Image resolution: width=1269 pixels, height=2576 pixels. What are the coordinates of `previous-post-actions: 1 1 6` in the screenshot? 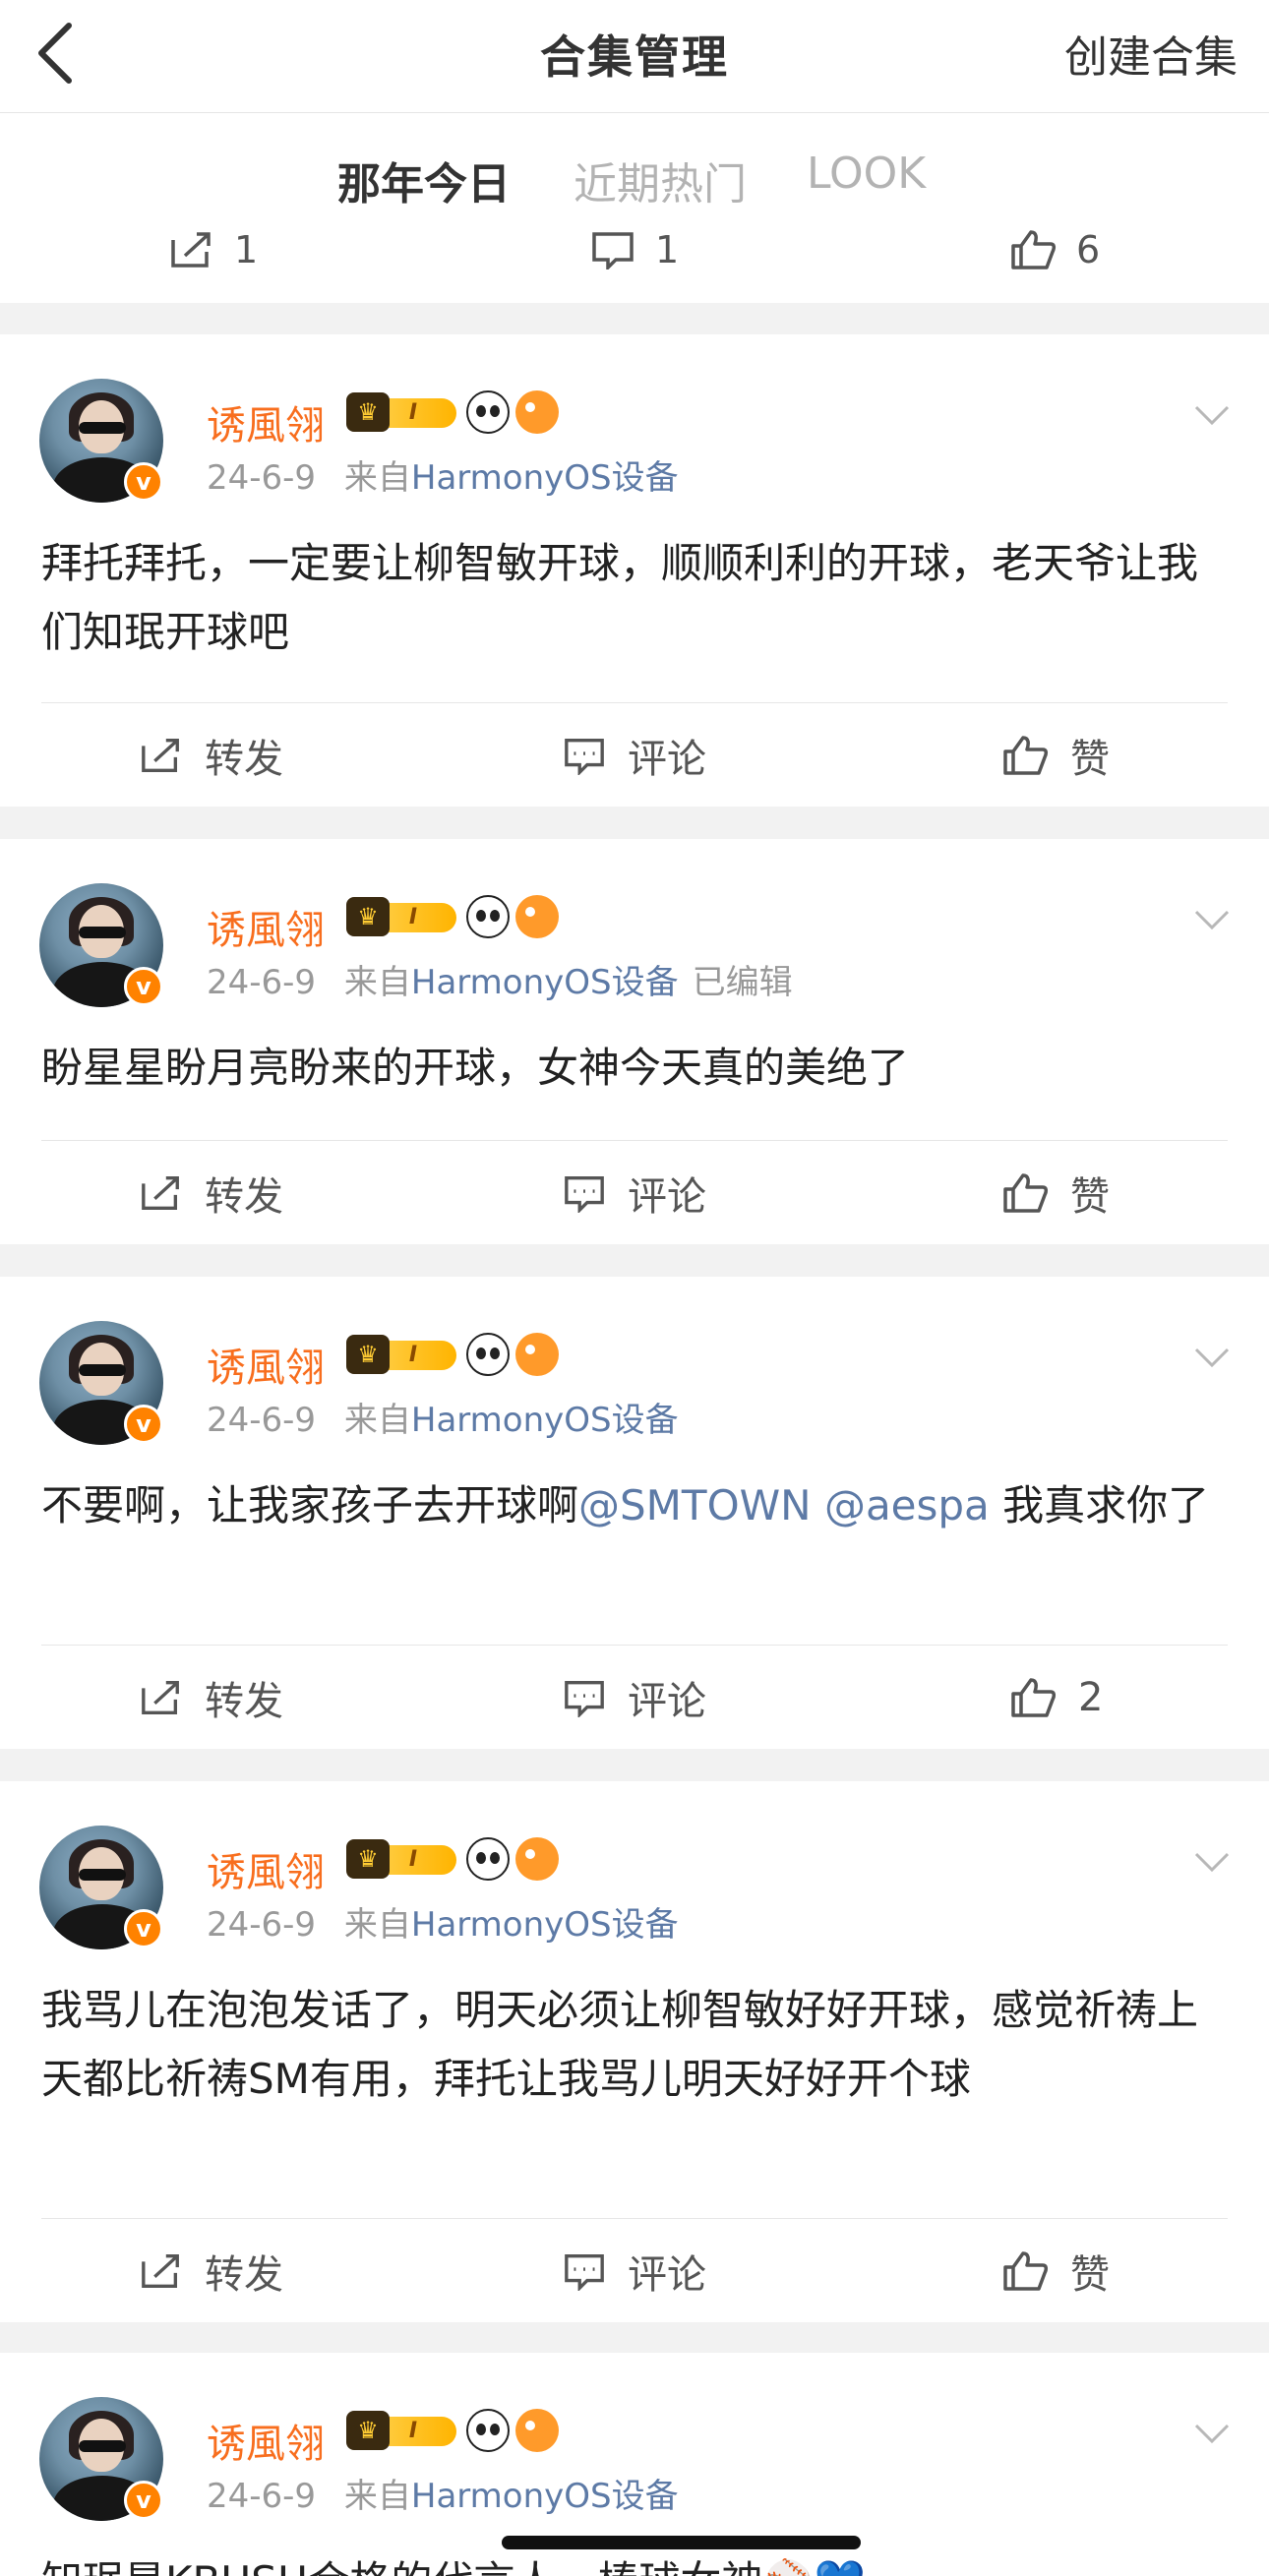 It's located at (634, 260).